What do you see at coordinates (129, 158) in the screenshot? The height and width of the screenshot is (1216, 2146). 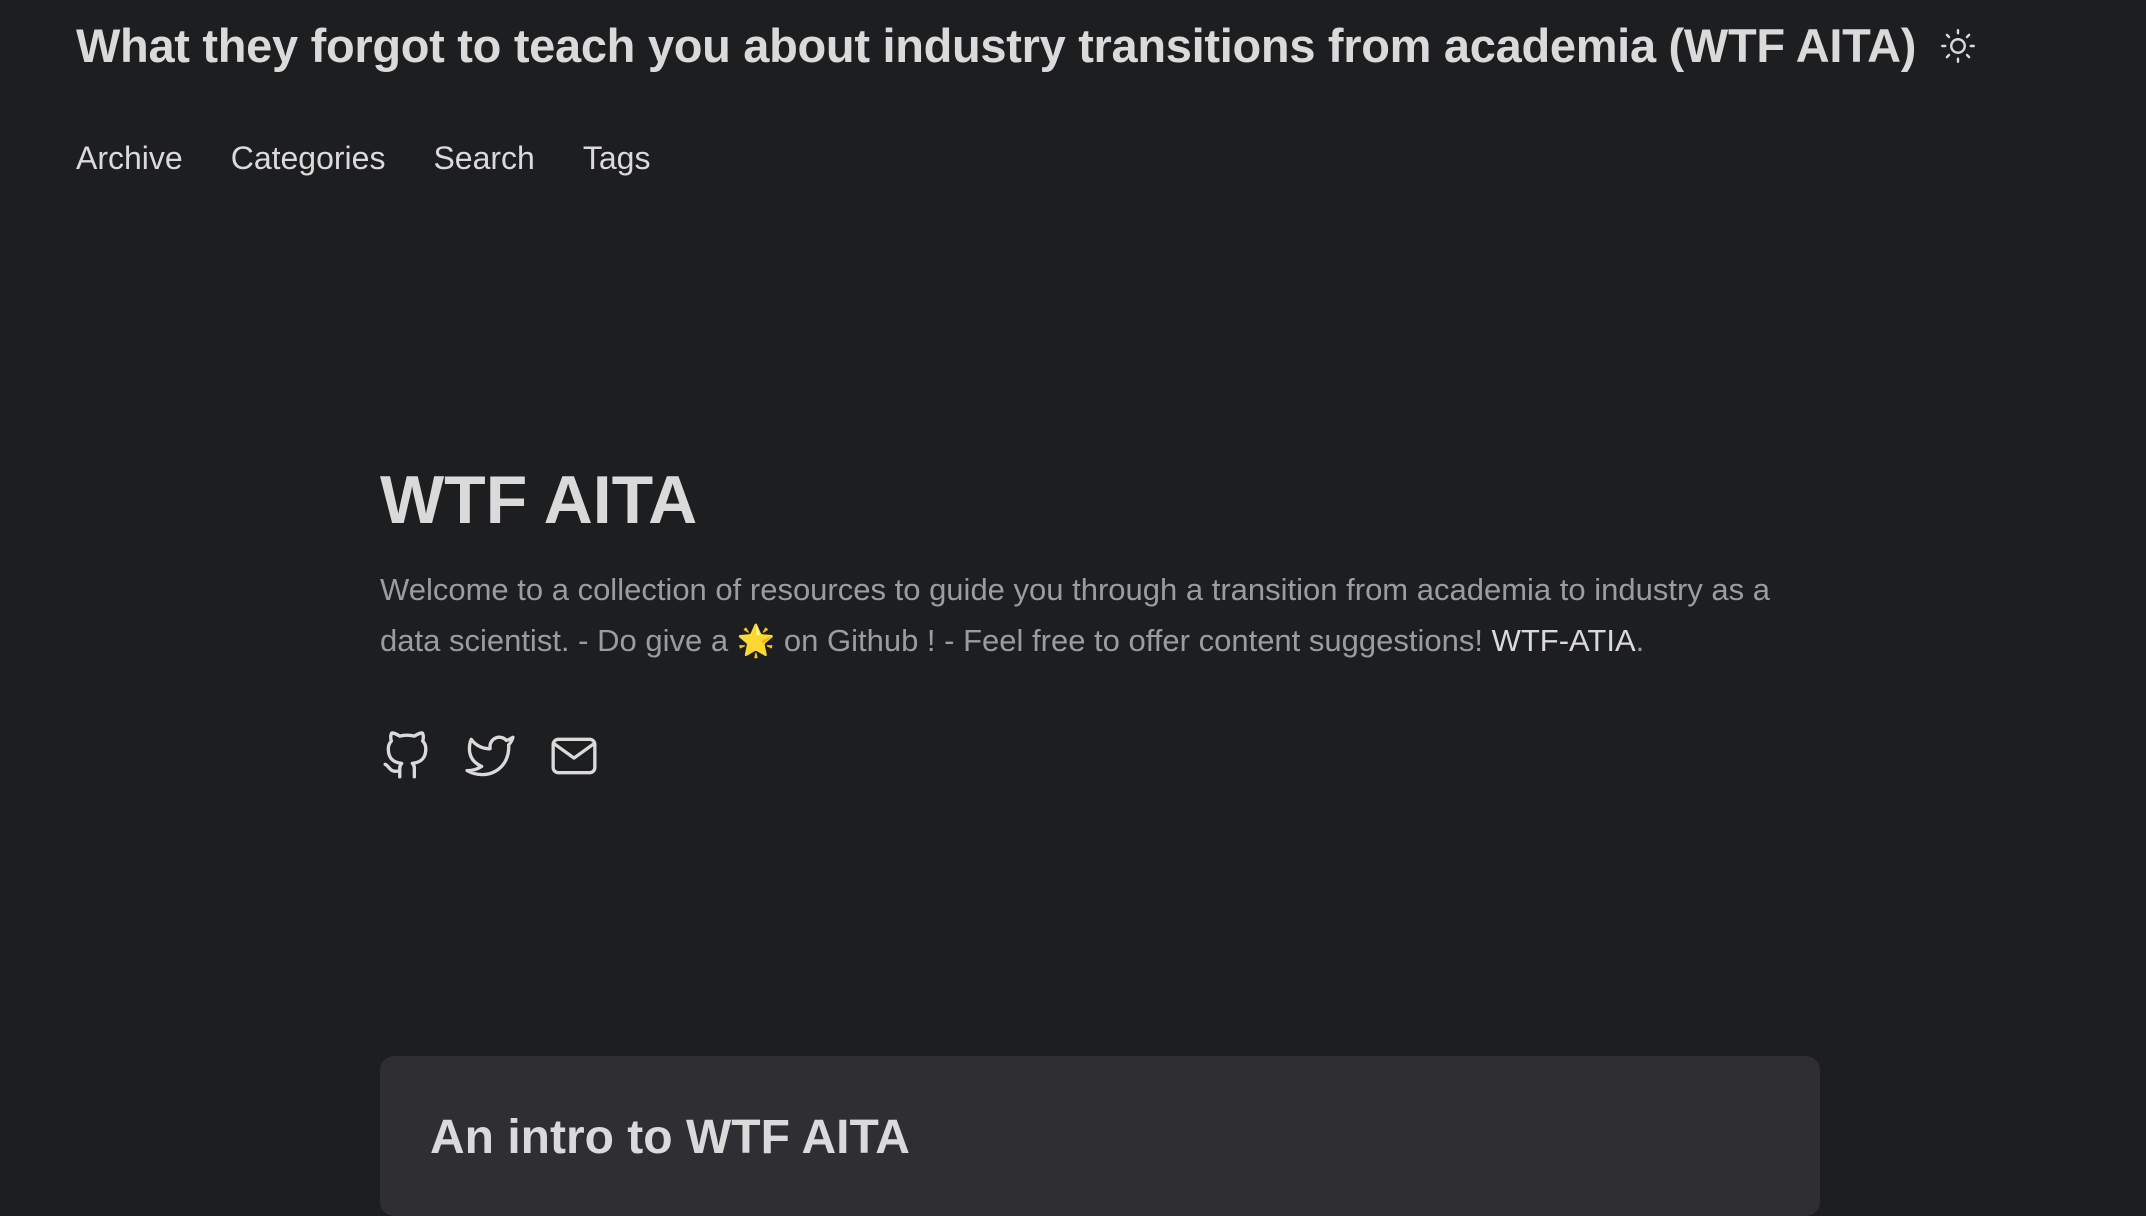 I see `nav-archive: Archive` at bounding box center [129, 158].